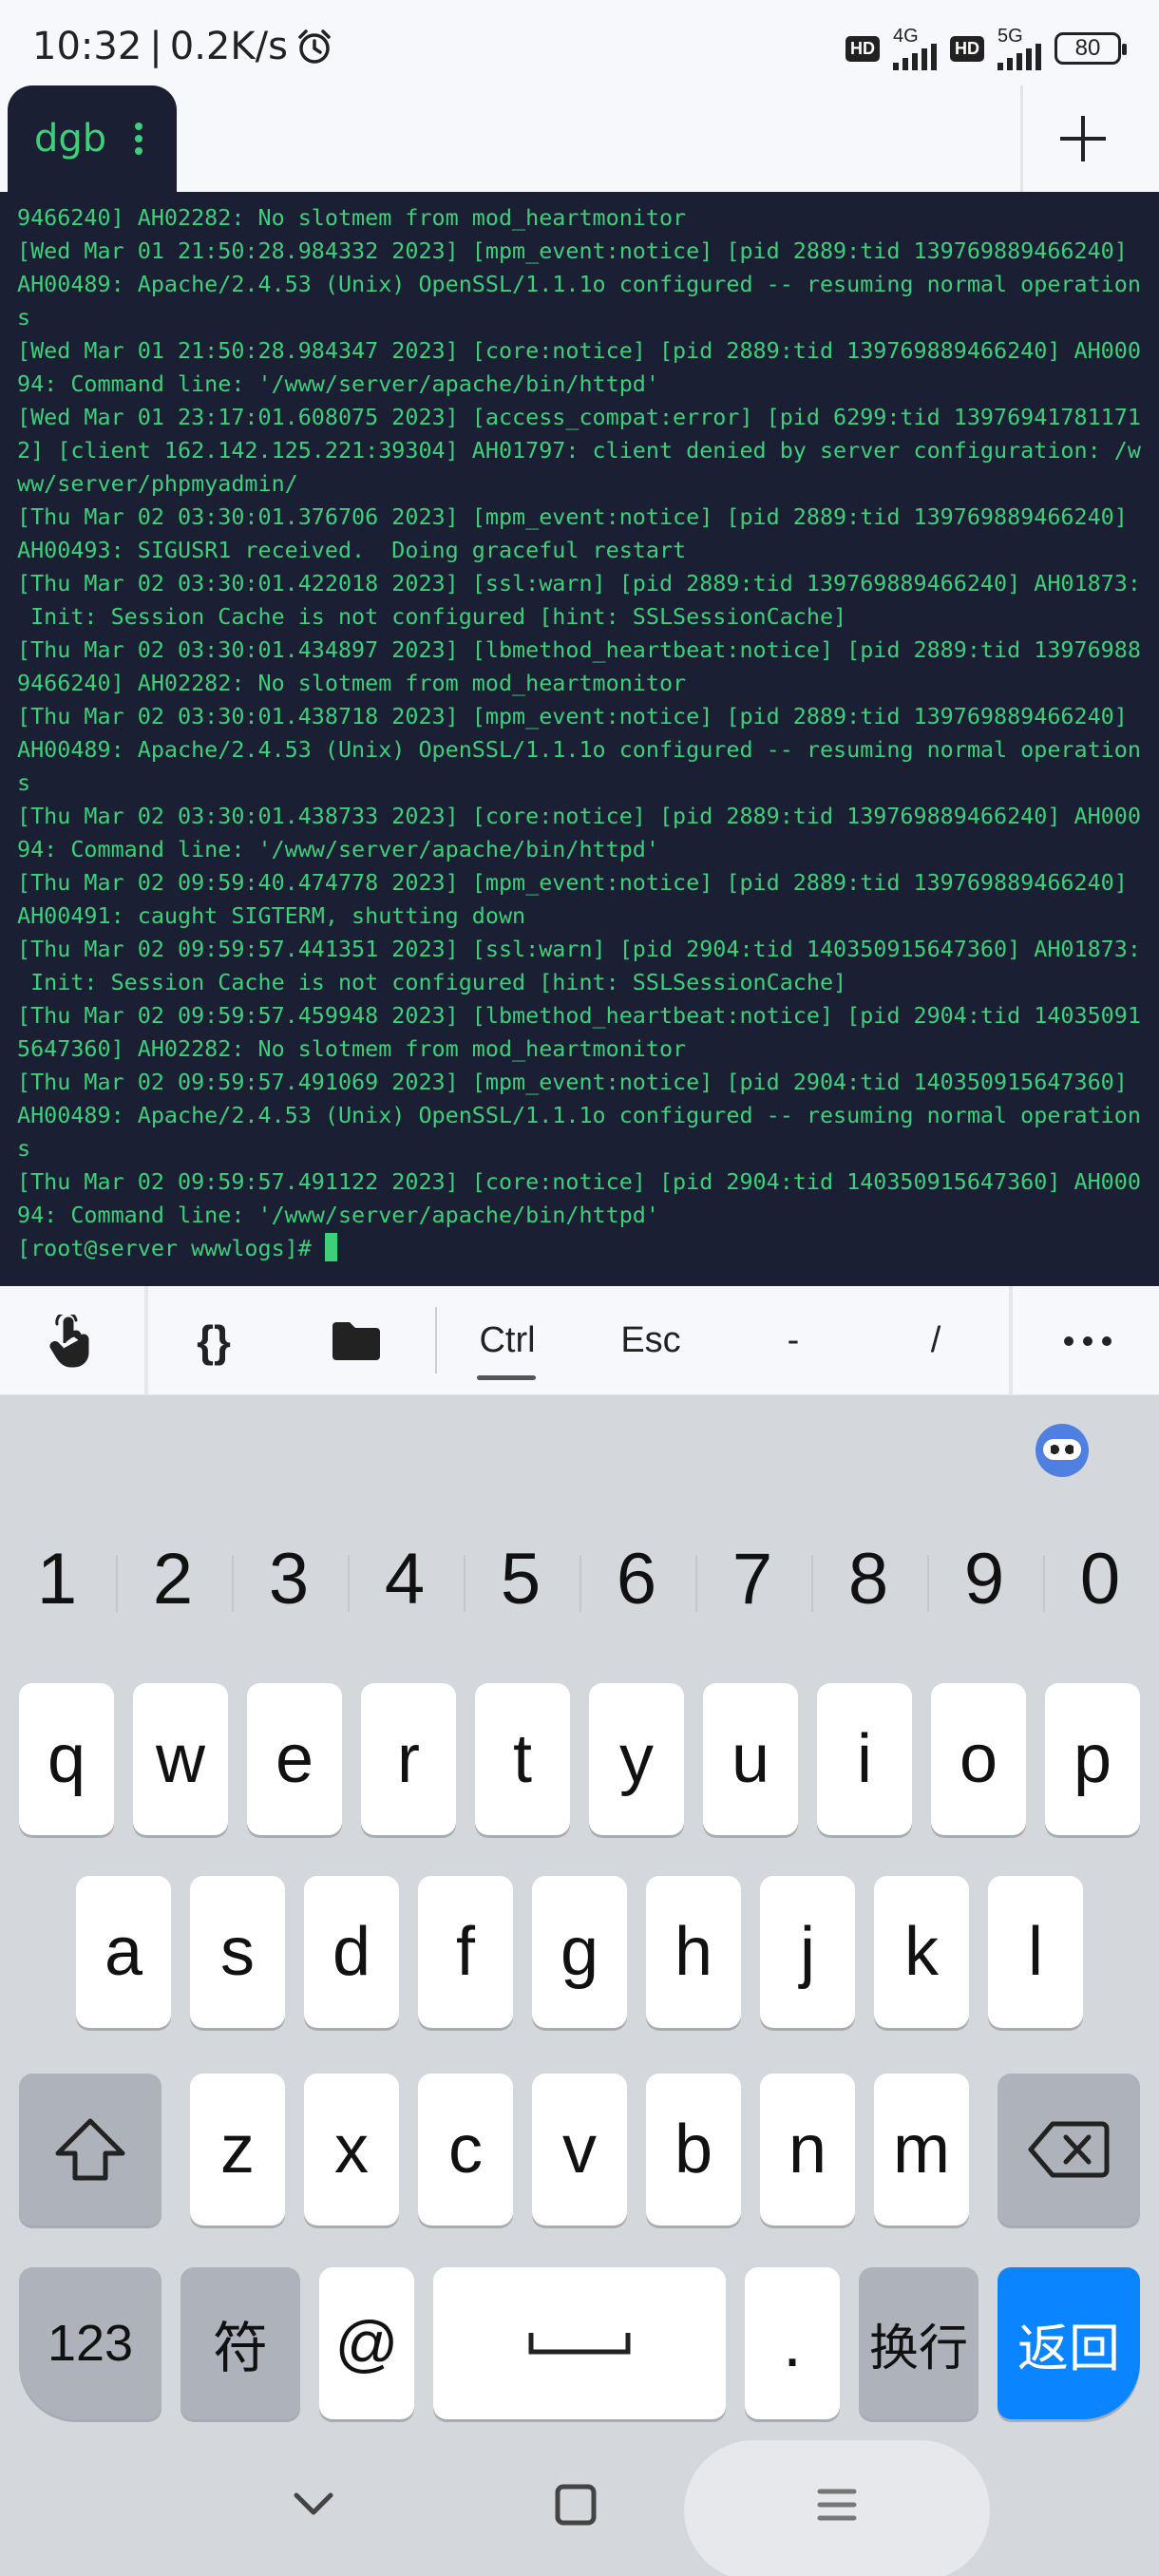  Describe the element at coordinates (1062, 1450) in the screenshot. I see `keyboard-logo-icon` at that location.